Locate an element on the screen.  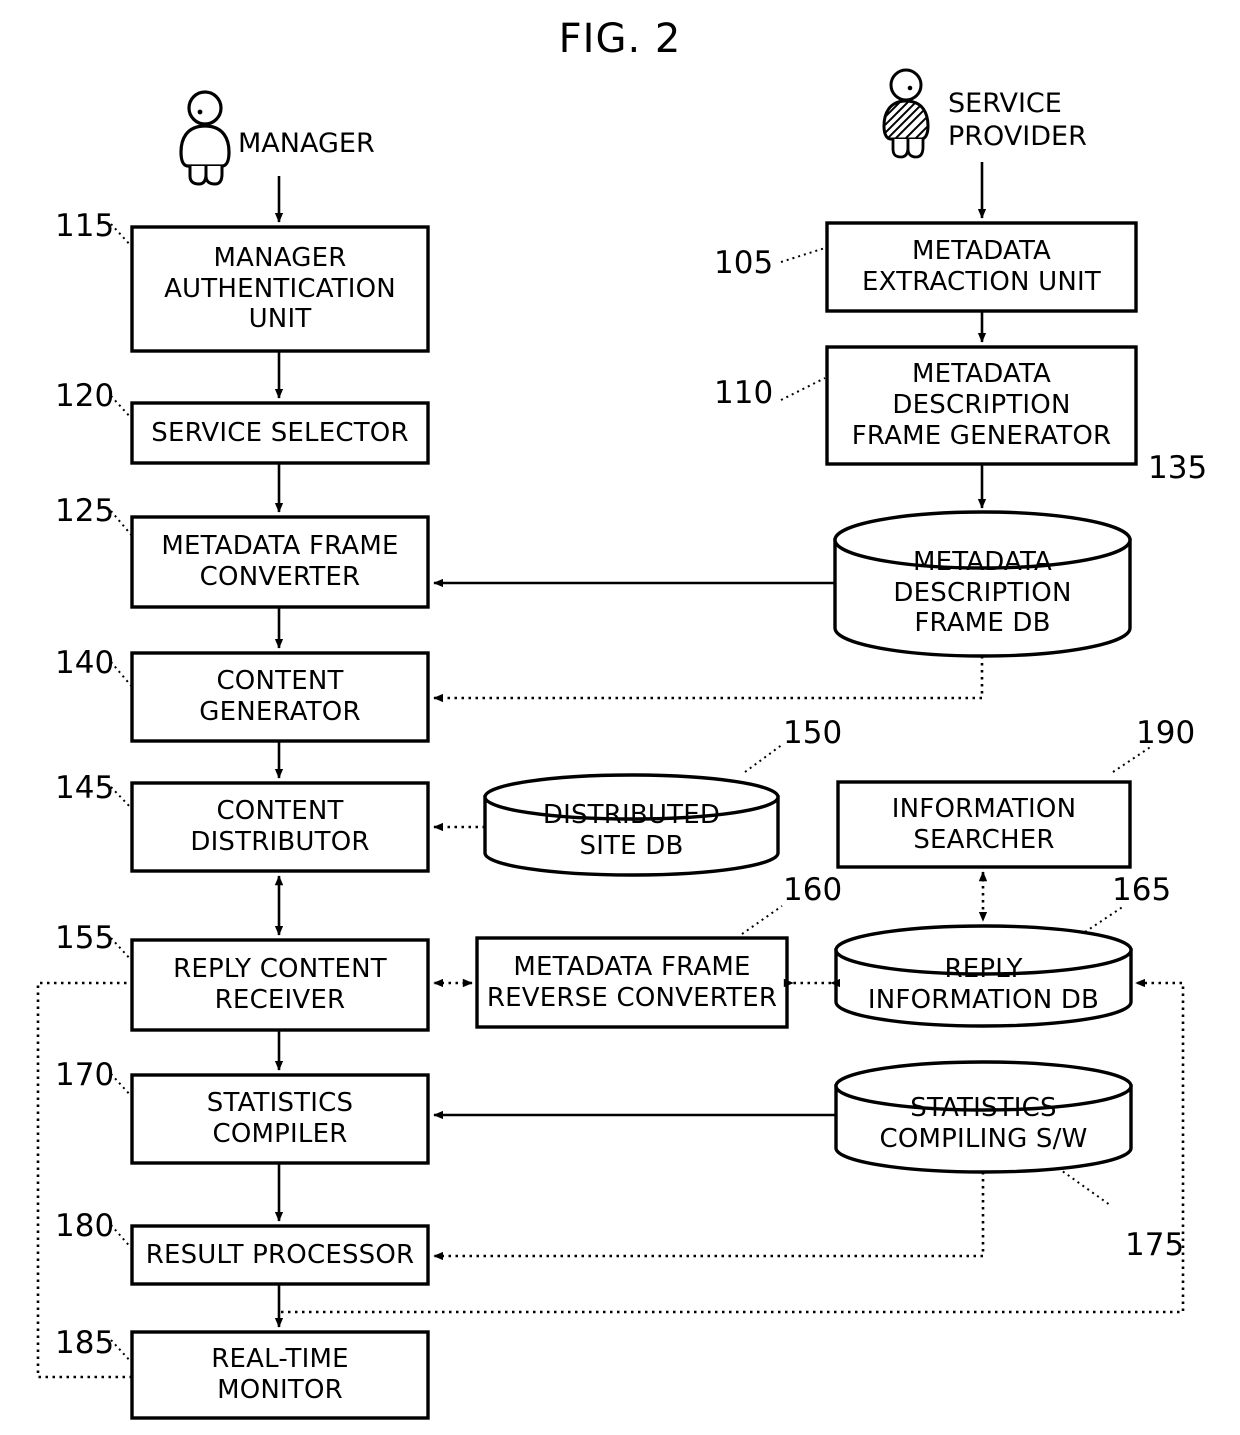
node-statistics-compiling-sw is located at coordinates (983, 1117).